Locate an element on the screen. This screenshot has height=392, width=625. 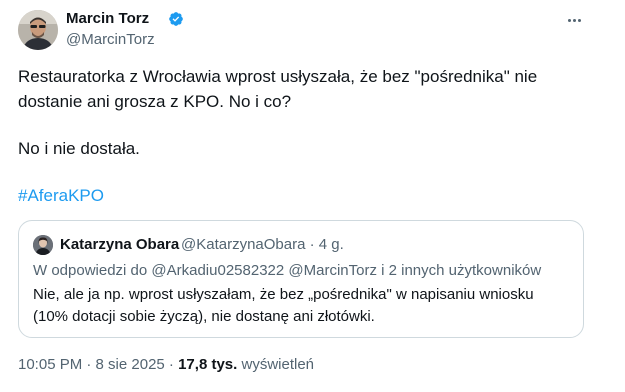
timestamp: 10:05 PM · 8 sie 2025 · is located at coordinates (98, 364).